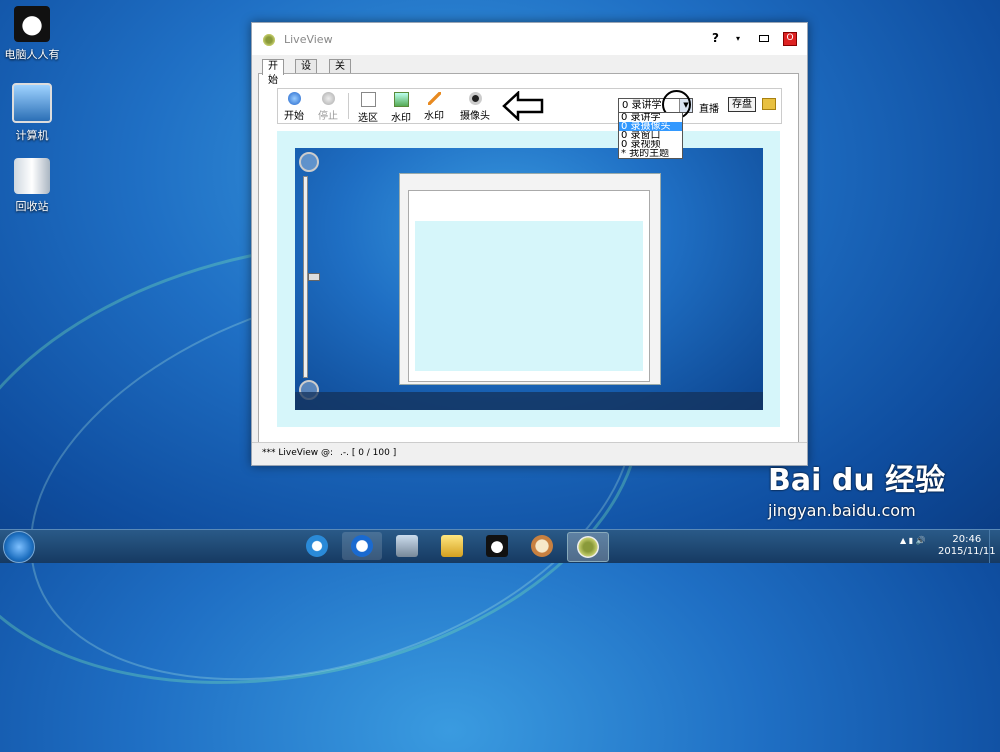 The width and height of the screenshot is (1000, 752). What do you see at coordinates (32, 103) in the screenshot?
I see `computer-icon` at bounding box center [32, 103].